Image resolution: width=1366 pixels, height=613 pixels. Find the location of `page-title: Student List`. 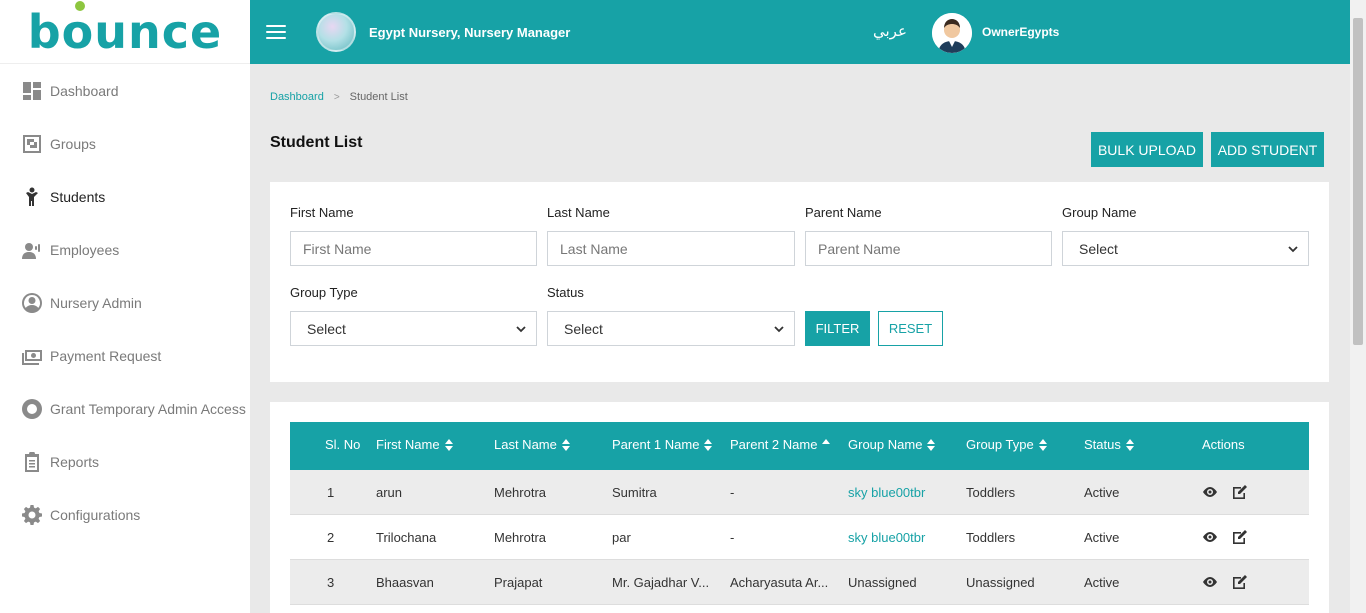

page-title: Student List is located at coordinates (316, 142).